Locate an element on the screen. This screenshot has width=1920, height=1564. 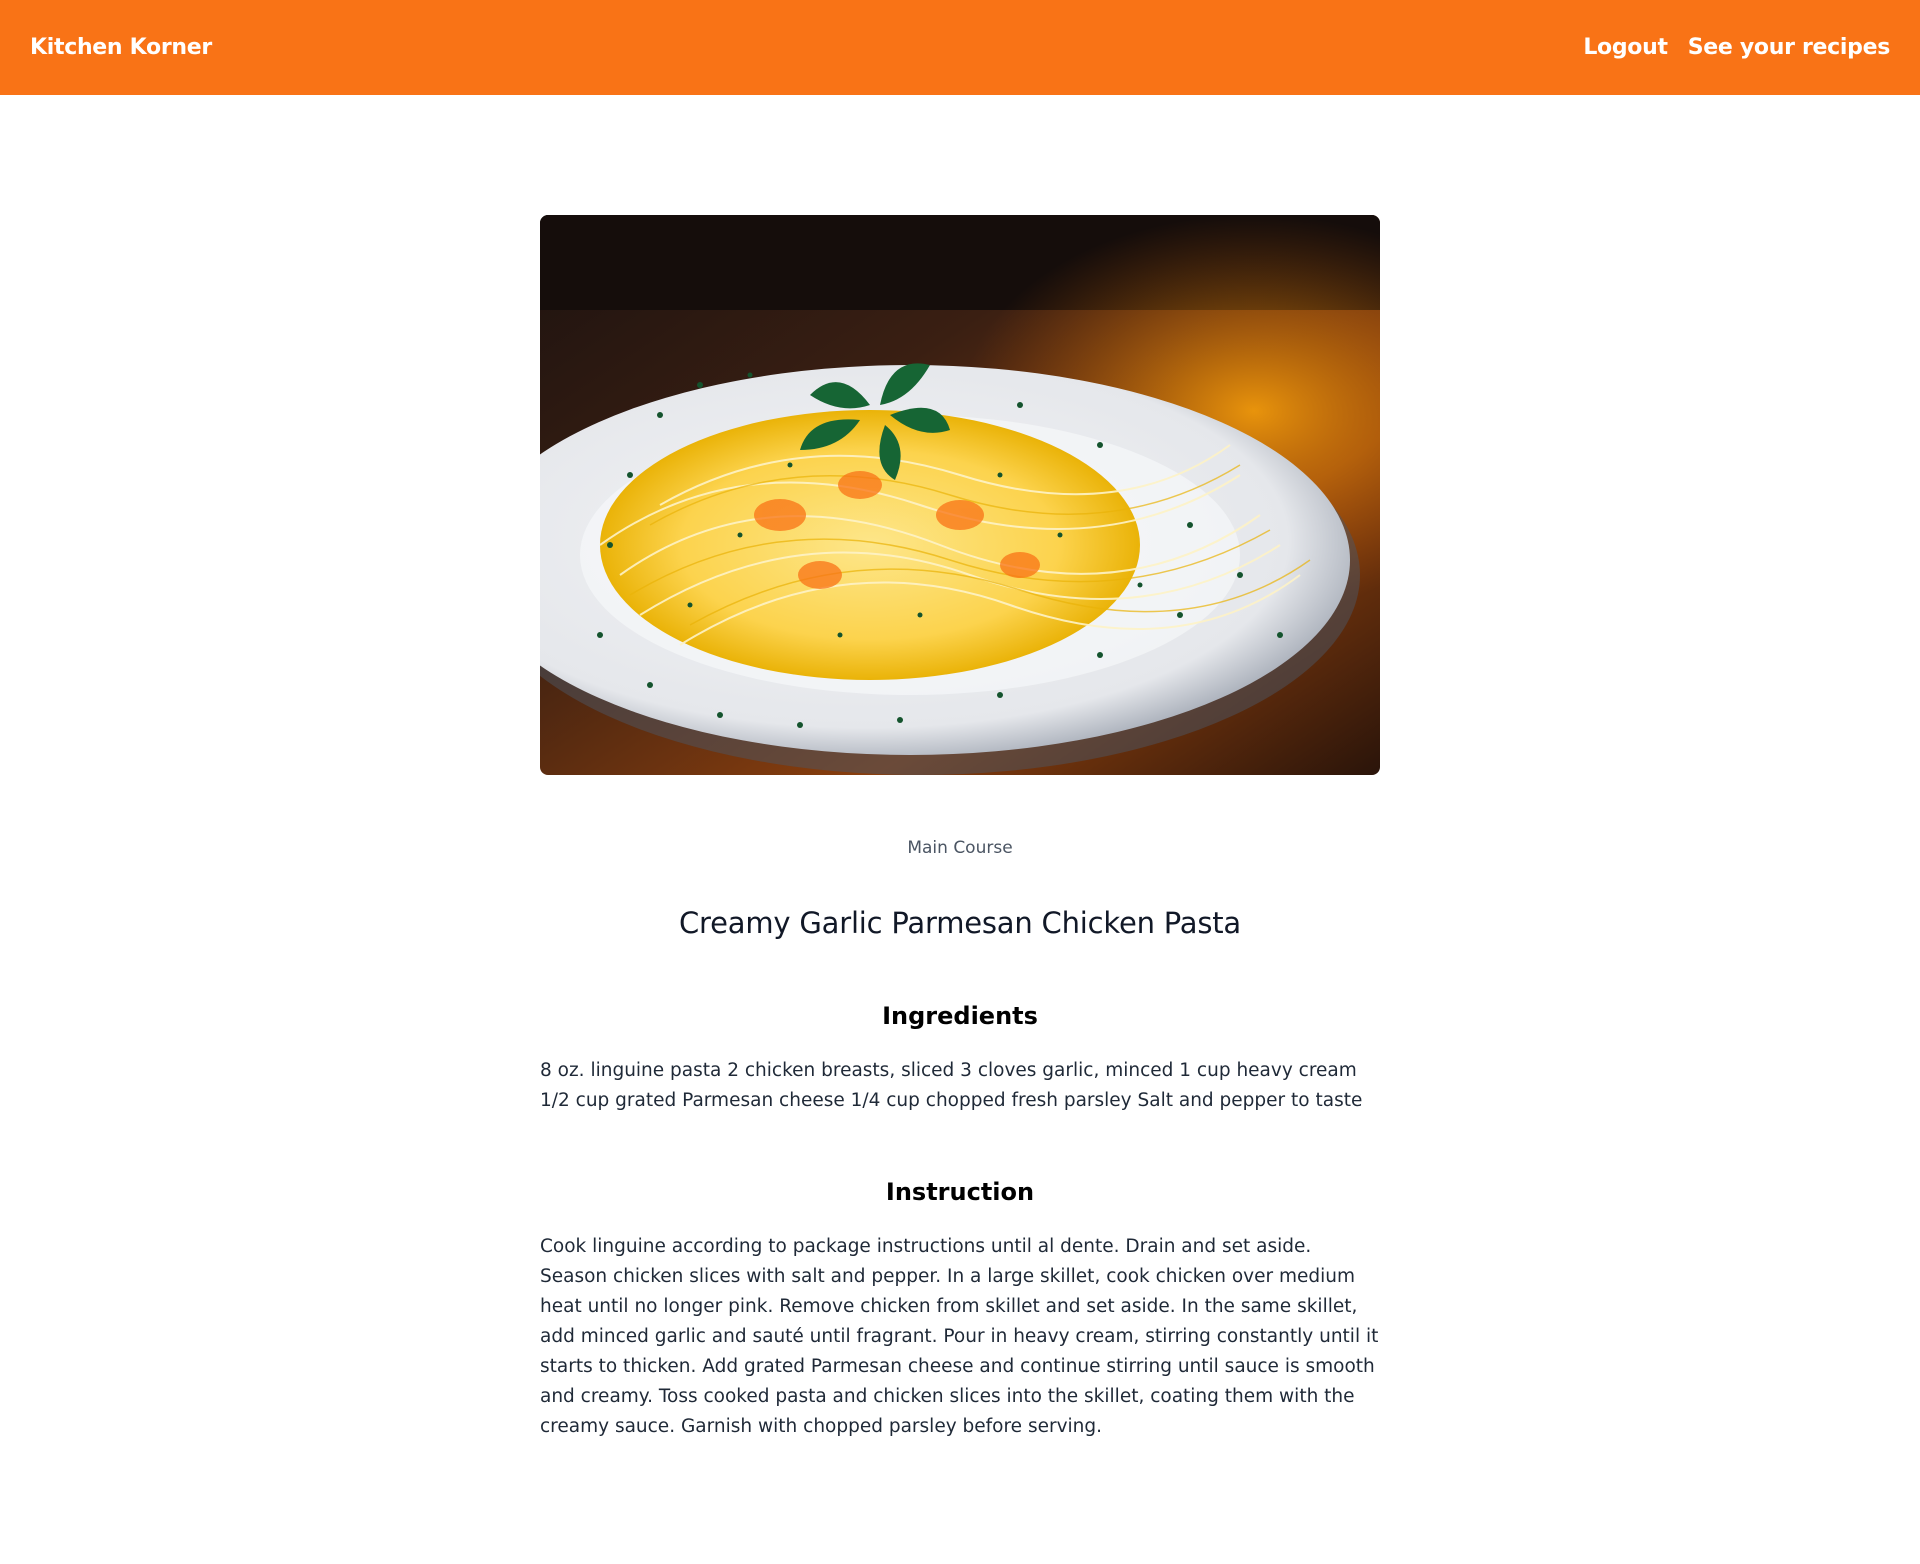
see-your-recipes-link: See your recipes is located at coordinates (1789, 47).